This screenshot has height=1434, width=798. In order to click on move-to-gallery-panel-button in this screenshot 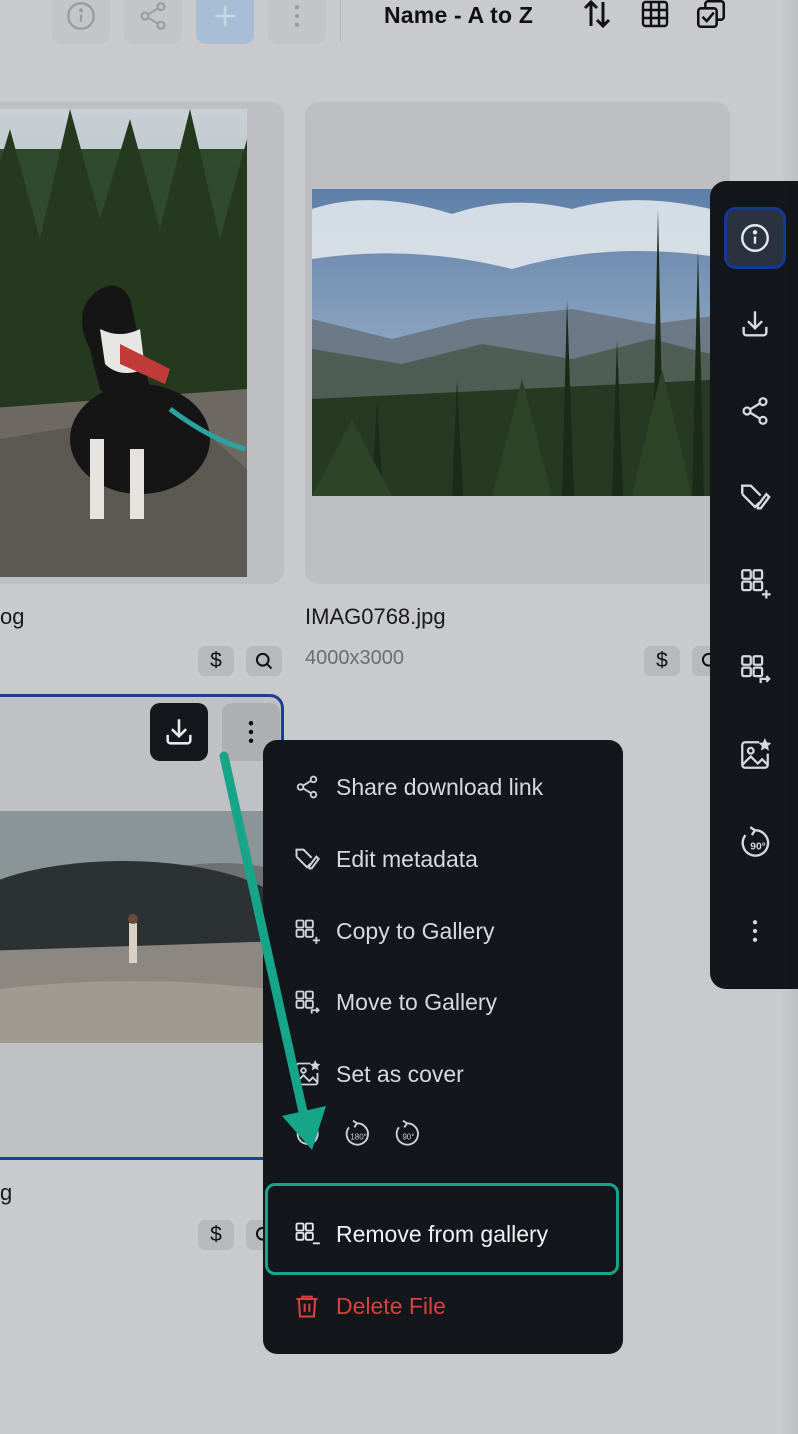, I will do `click(755, 669)`.